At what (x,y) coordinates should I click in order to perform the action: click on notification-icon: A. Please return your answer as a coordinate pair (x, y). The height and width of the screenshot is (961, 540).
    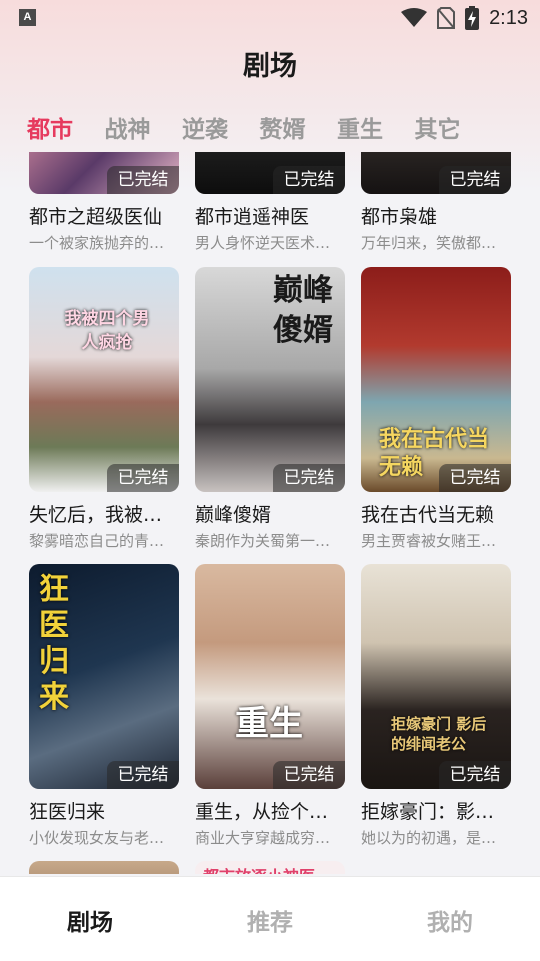
    Looking at the image, I should click on (27, 17).